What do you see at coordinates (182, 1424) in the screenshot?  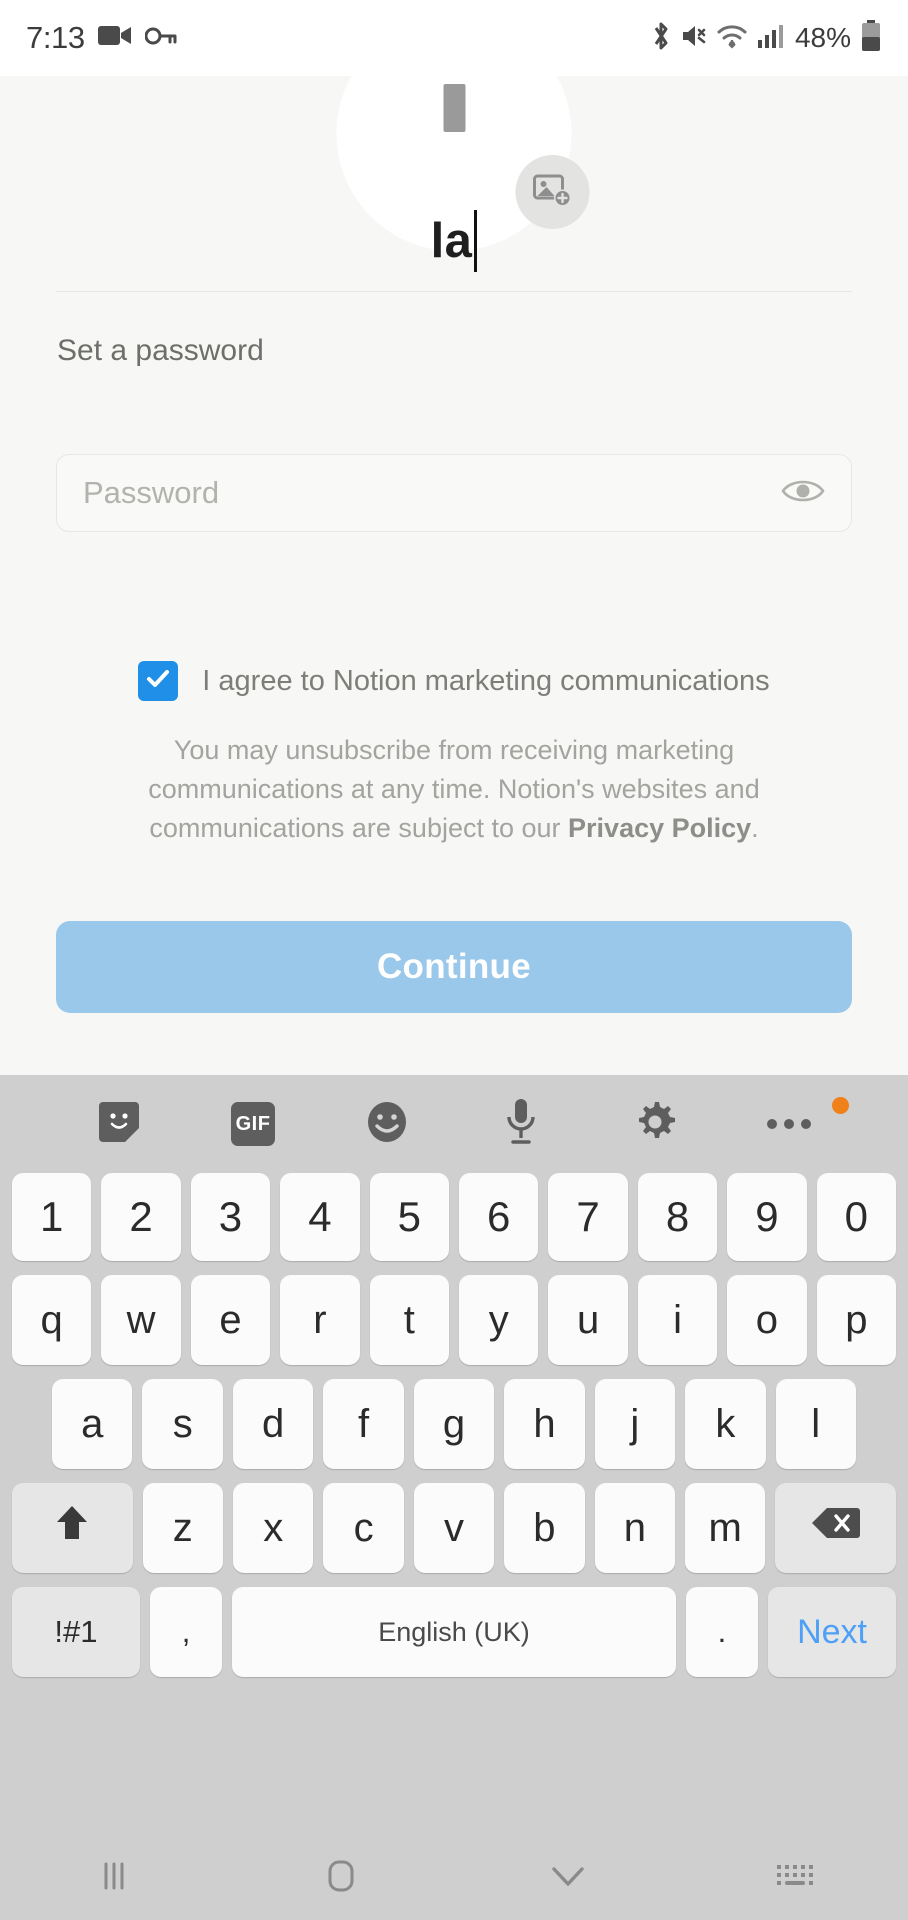 I see `key-s: s` at bounding box center [182, 1424].